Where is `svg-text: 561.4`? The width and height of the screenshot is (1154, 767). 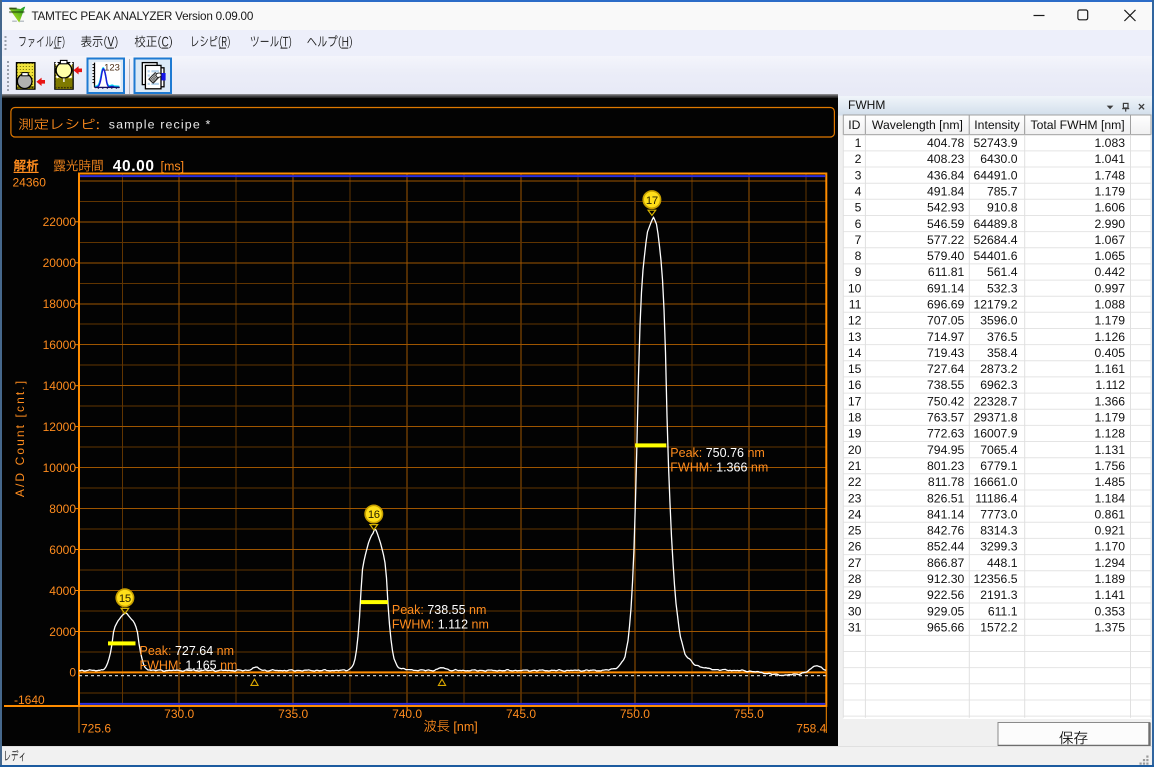 svg-text: 561.4 is located at coordinates (1002, 272).